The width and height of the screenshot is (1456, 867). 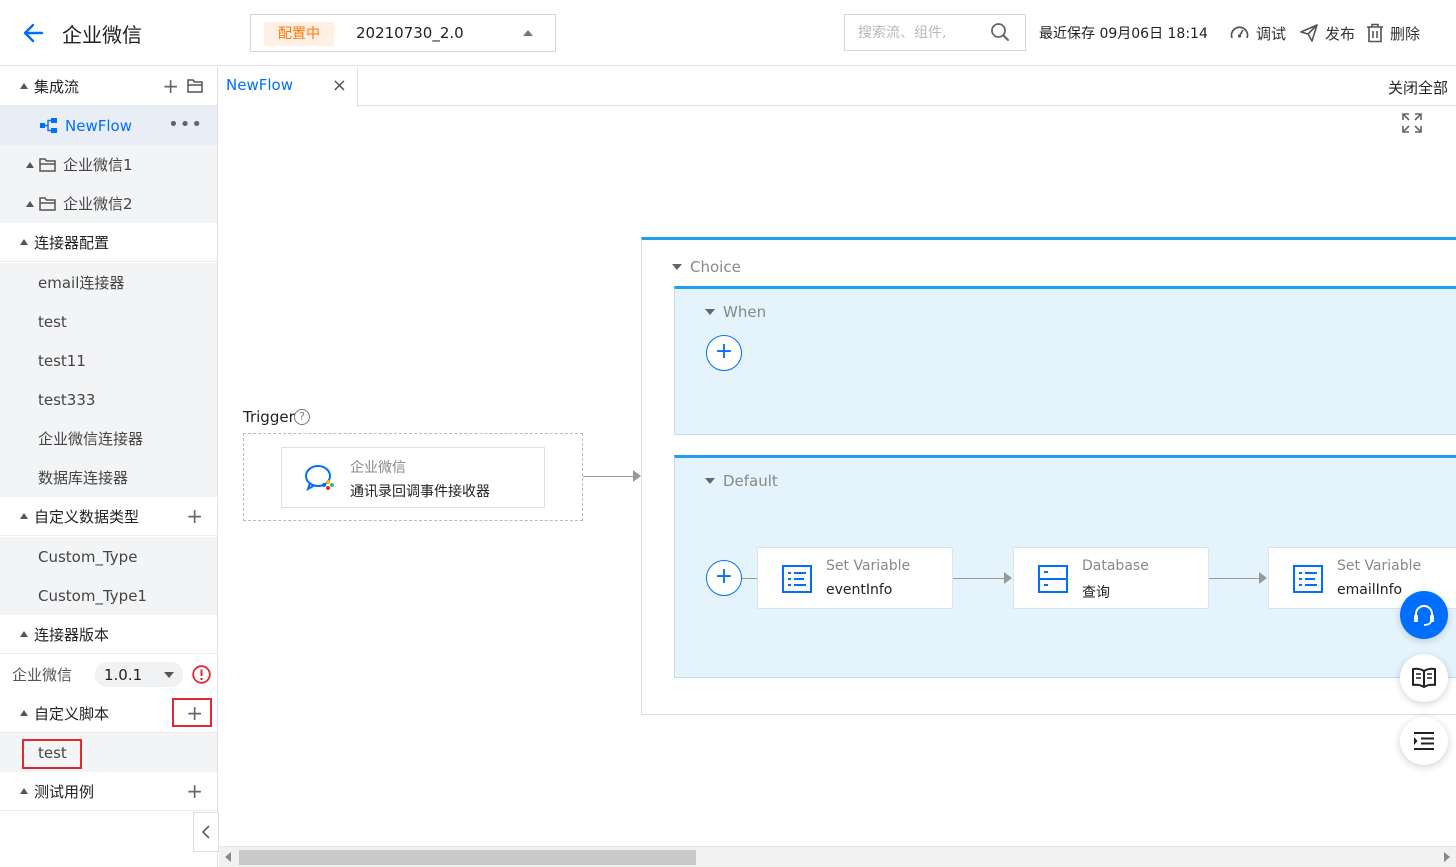 I want to click on connector-label: test, so click(x=52, y=321).